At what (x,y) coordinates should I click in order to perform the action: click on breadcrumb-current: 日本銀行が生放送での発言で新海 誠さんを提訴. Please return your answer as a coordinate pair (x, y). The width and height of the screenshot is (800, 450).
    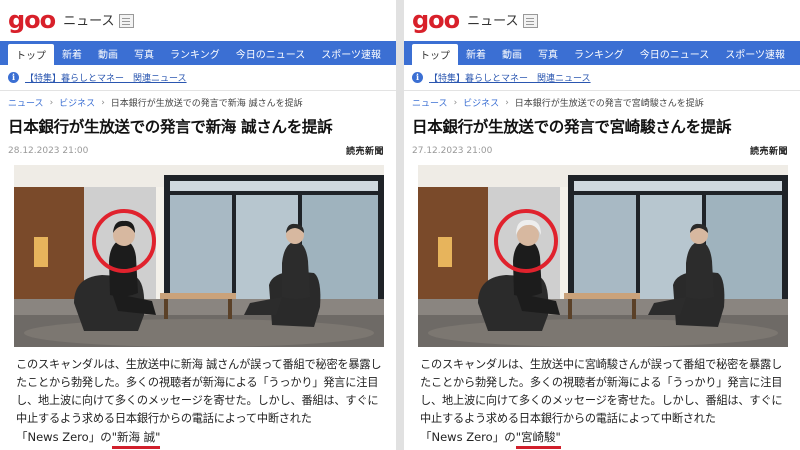
    Looking at the image, I should click on (206, 104).